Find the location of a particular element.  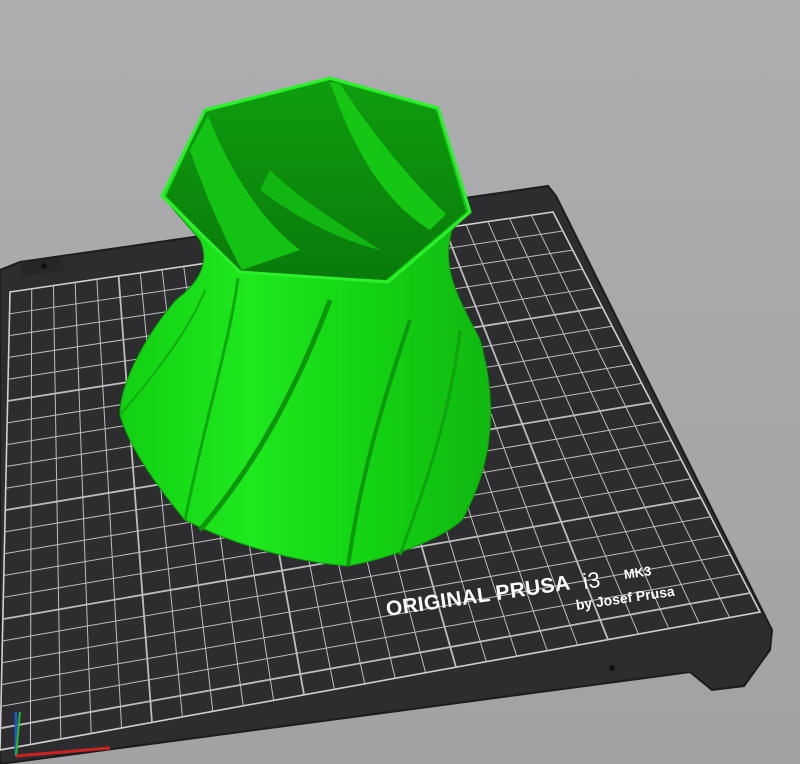

bed-logo-model: i3 is located at coordinates (591, 580).